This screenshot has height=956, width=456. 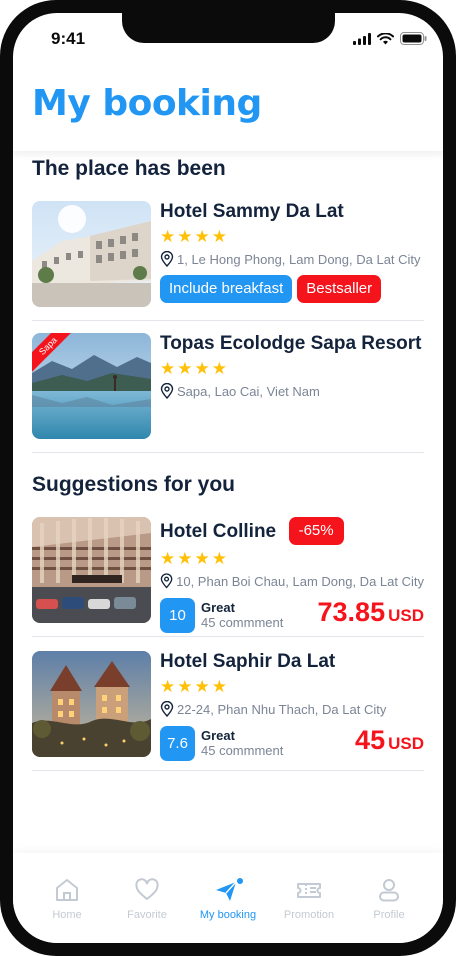 I want to click on tag-bestseller: Bestsaller, so click(x=339, y=289).